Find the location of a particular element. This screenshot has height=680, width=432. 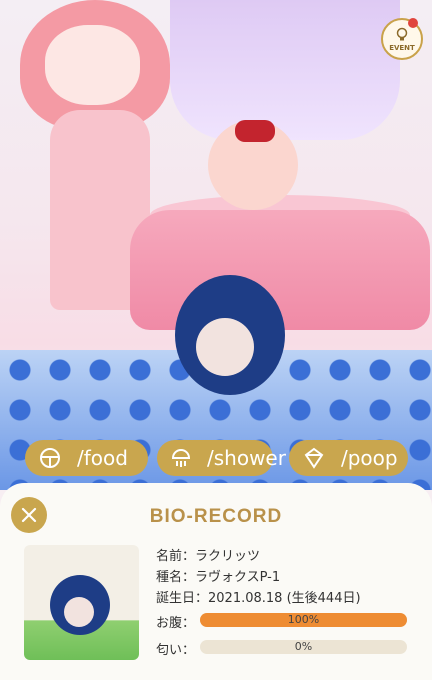

pet-portrait is located at coordinates (81, 602).